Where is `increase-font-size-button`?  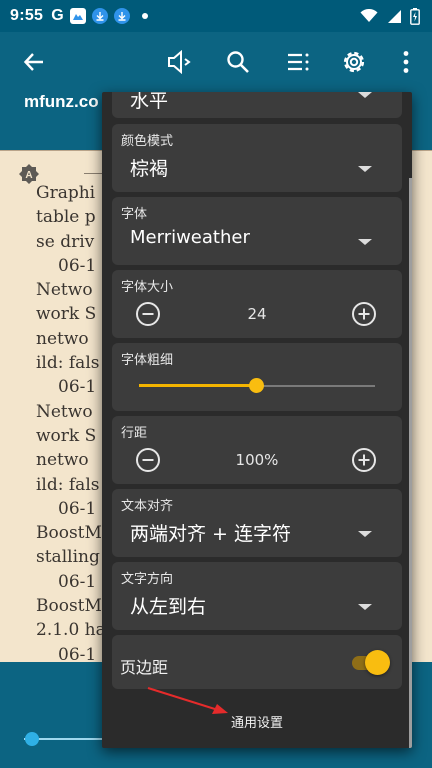
increase-font-size-button is located at coordinates (364, 314).